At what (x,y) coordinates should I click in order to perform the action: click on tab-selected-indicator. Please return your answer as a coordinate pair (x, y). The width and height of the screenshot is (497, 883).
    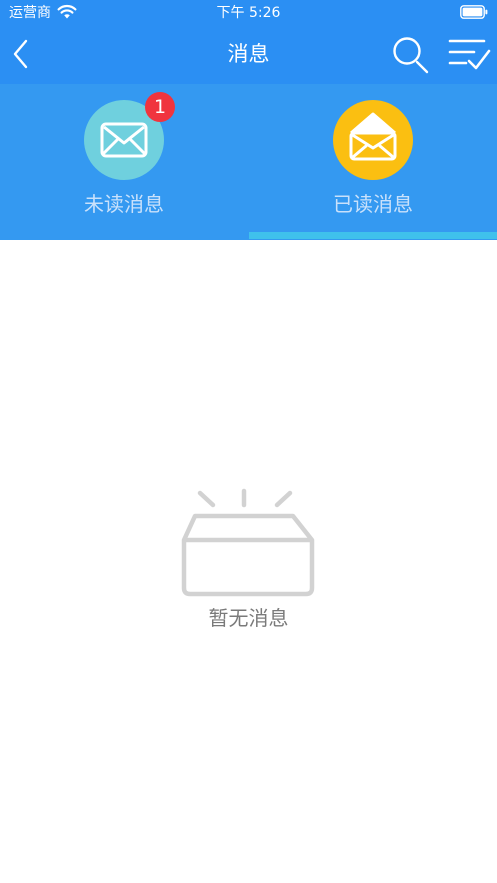
    Looking at the image, I should click on (373, 235).